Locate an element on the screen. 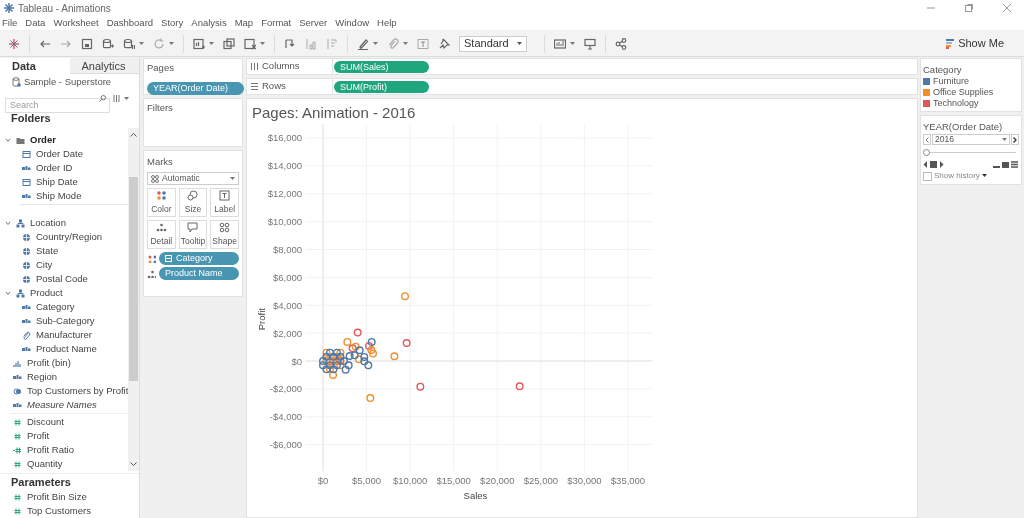  card-title: Filters is located at coordinates (160, 108).